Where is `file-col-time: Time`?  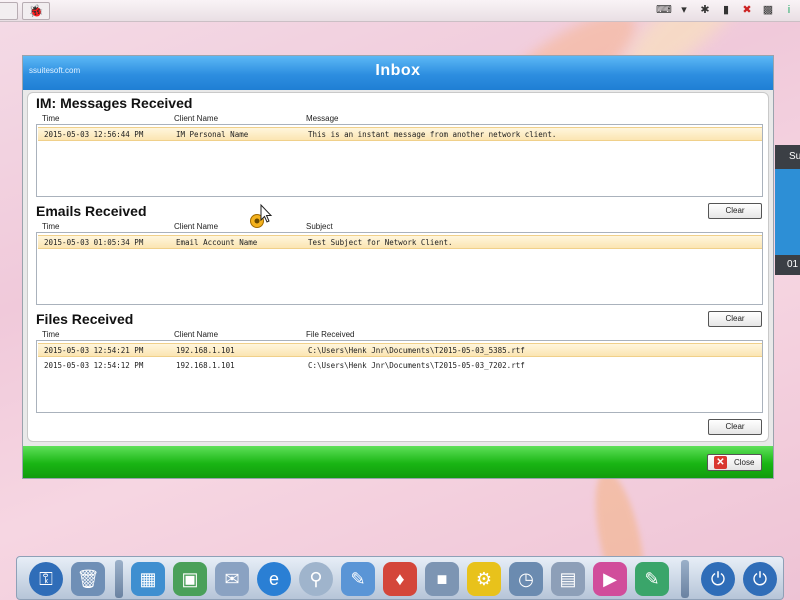
file-col-time: Time is located at coordinates (51, 334).